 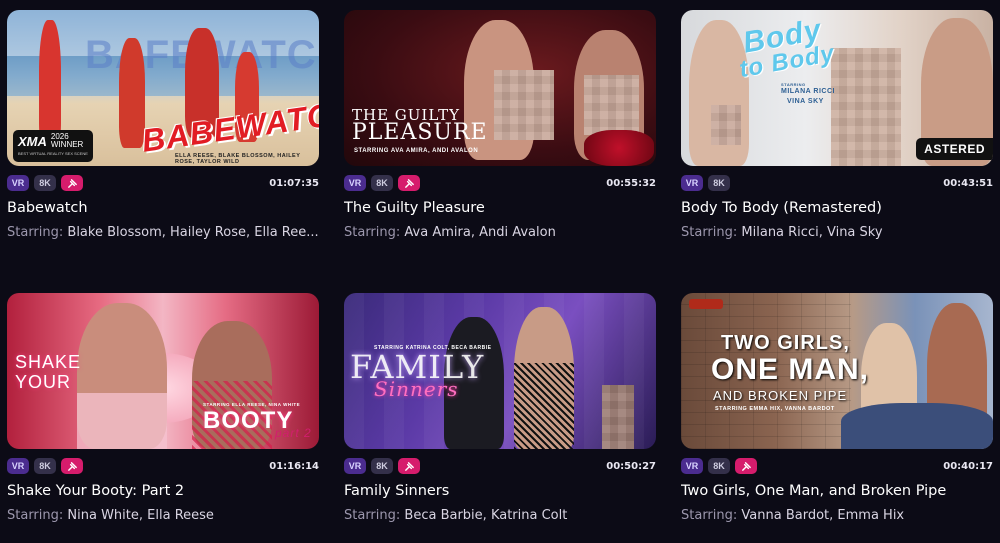 What do you see at coordinates (631, 466) in the screenshot?
I see `video-duration: 00:50:27` at bounding box center [631, 466].